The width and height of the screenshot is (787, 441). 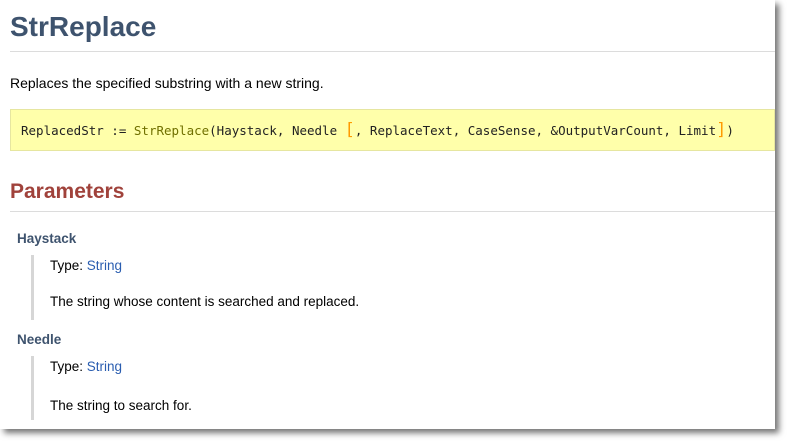 I want to click on syntax-prefix: ReplacedStr :=, so click(x=77, y=130).